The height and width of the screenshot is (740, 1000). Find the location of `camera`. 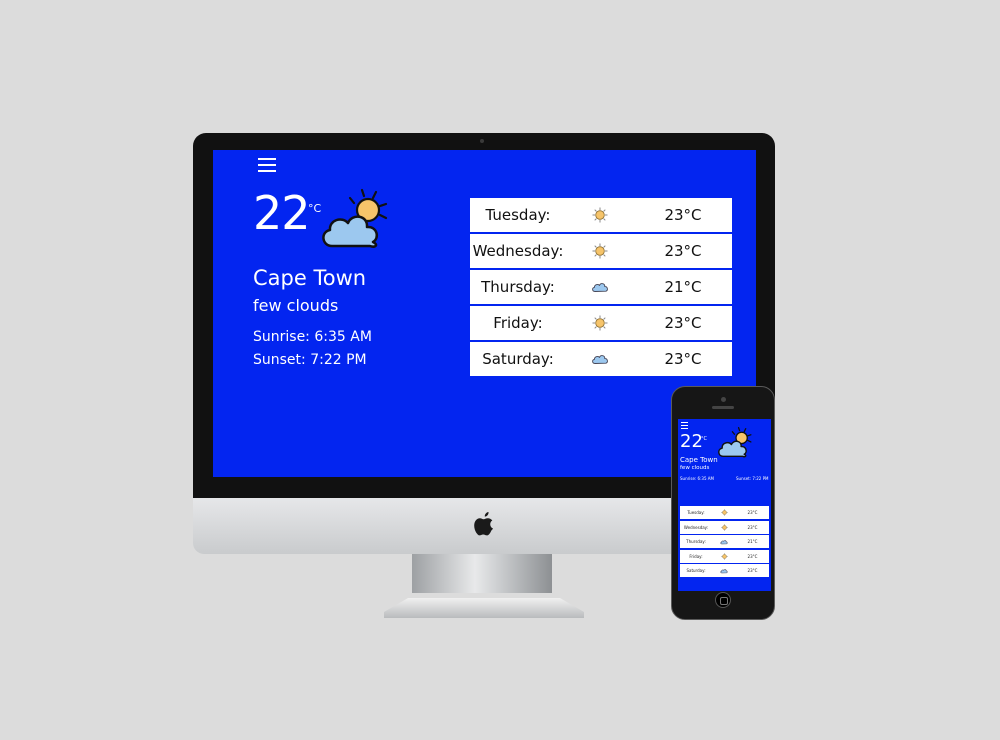

camera is located at coordinates (482, 141).